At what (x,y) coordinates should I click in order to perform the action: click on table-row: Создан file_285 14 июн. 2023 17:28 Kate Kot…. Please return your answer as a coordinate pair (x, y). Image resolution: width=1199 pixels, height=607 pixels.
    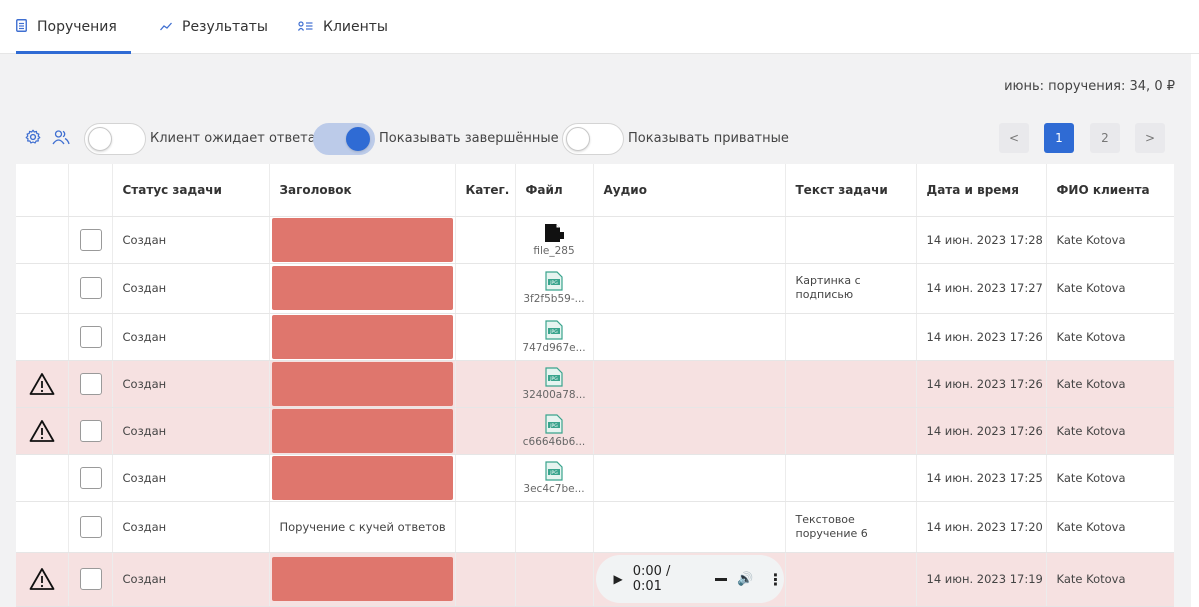
    Looking at the image, I should click on (595, 240).